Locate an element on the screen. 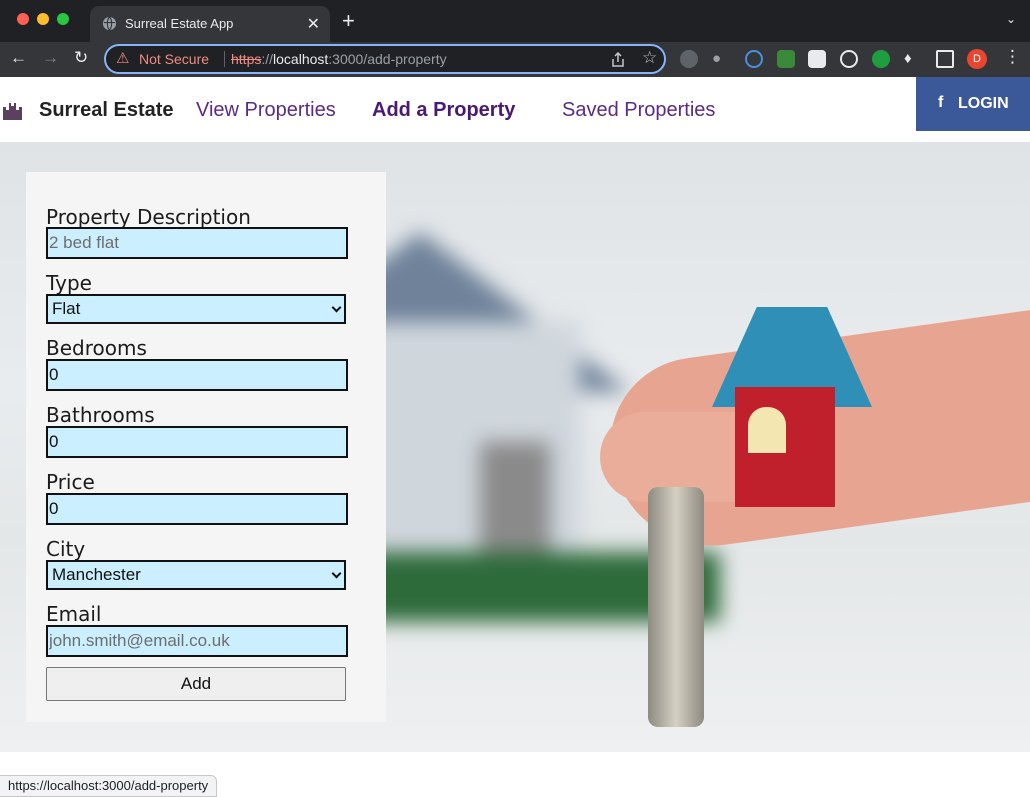 The height and width of the screenshot is (797, 1030). email-input is located at coordinates (197, 641).